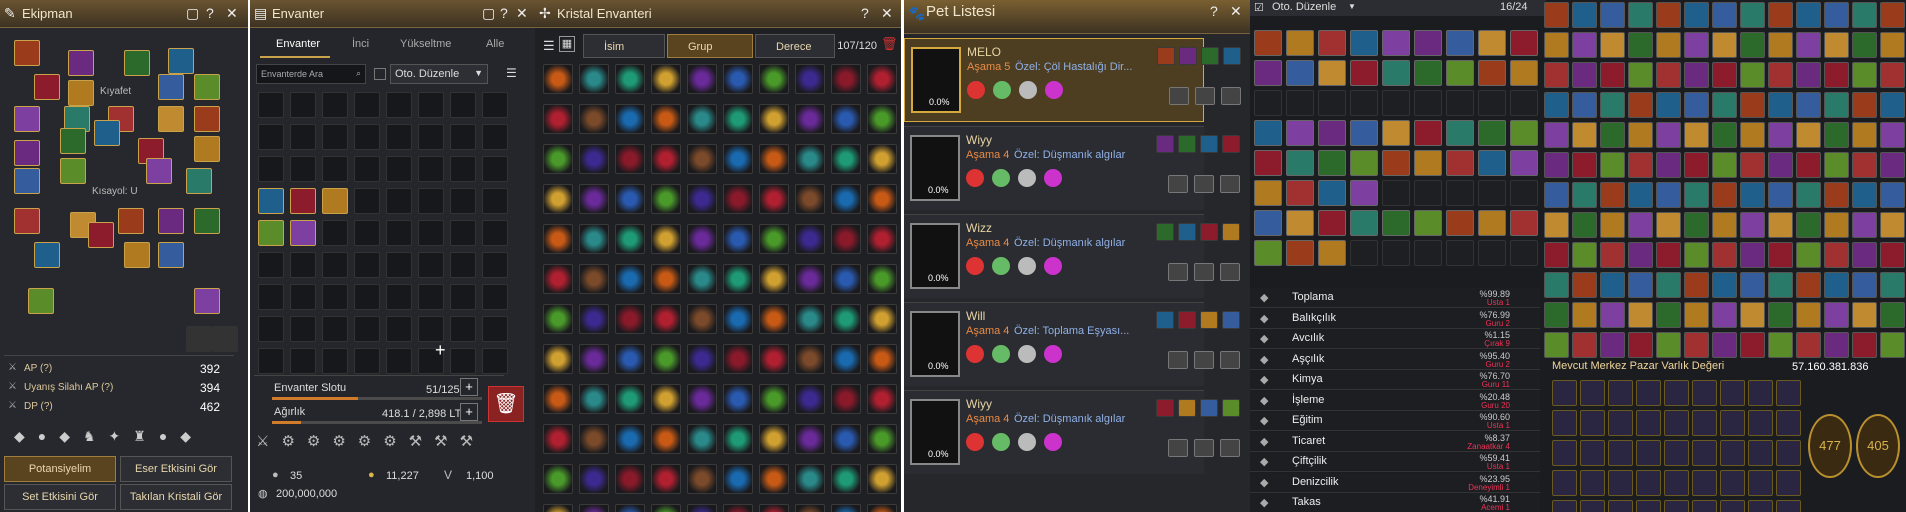 The width and height of the screenshot is (1906, 512). What do you see at coordinates (469, 387) in the screenshot?
I see `add-slot-button: +` at bounding box center [469, 387].